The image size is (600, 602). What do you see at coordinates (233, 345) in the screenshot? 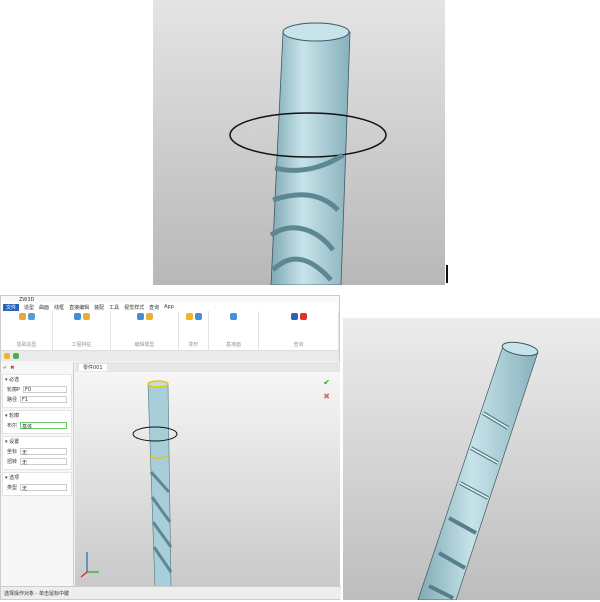
I see `group-label: 基准面` at bounding box center [233, 345].